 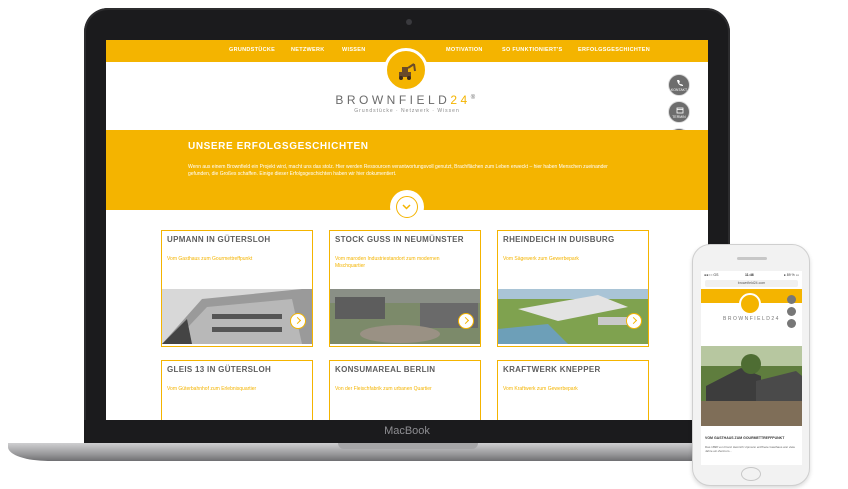 What do you see at coordinates (460, 100) in the screenshot?
I see `wordmark-number: 24` at bounding box center [460, 100].